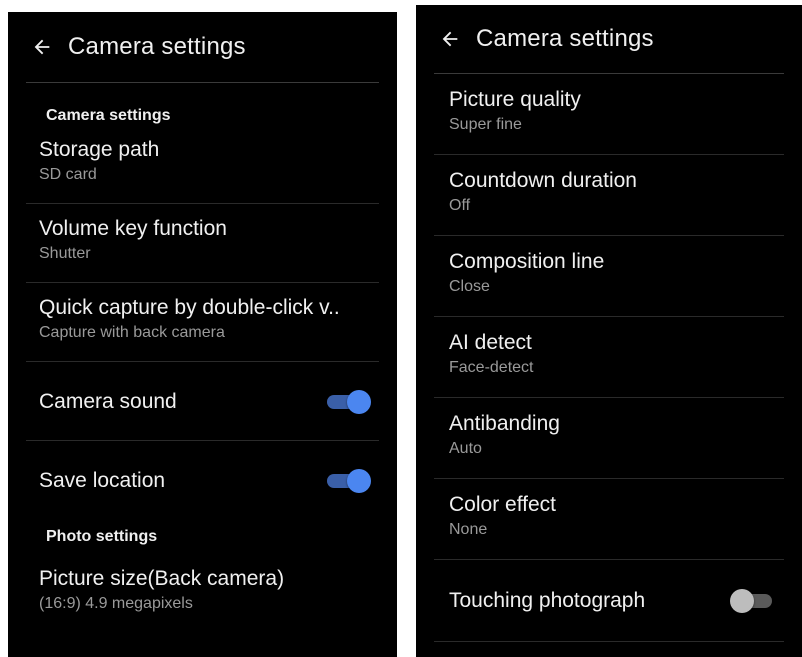  I want to click on setting-summary: Super fine, so click(485, 124).